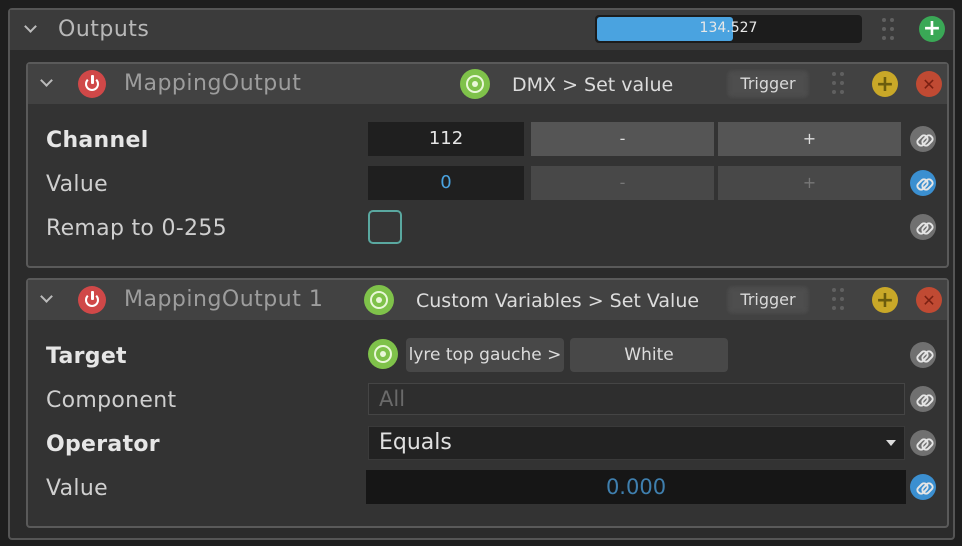  What do you see at coordinates (415, 442) in the screenshot?
I see `operator-value: Equals` at bounding box center [415, 442].